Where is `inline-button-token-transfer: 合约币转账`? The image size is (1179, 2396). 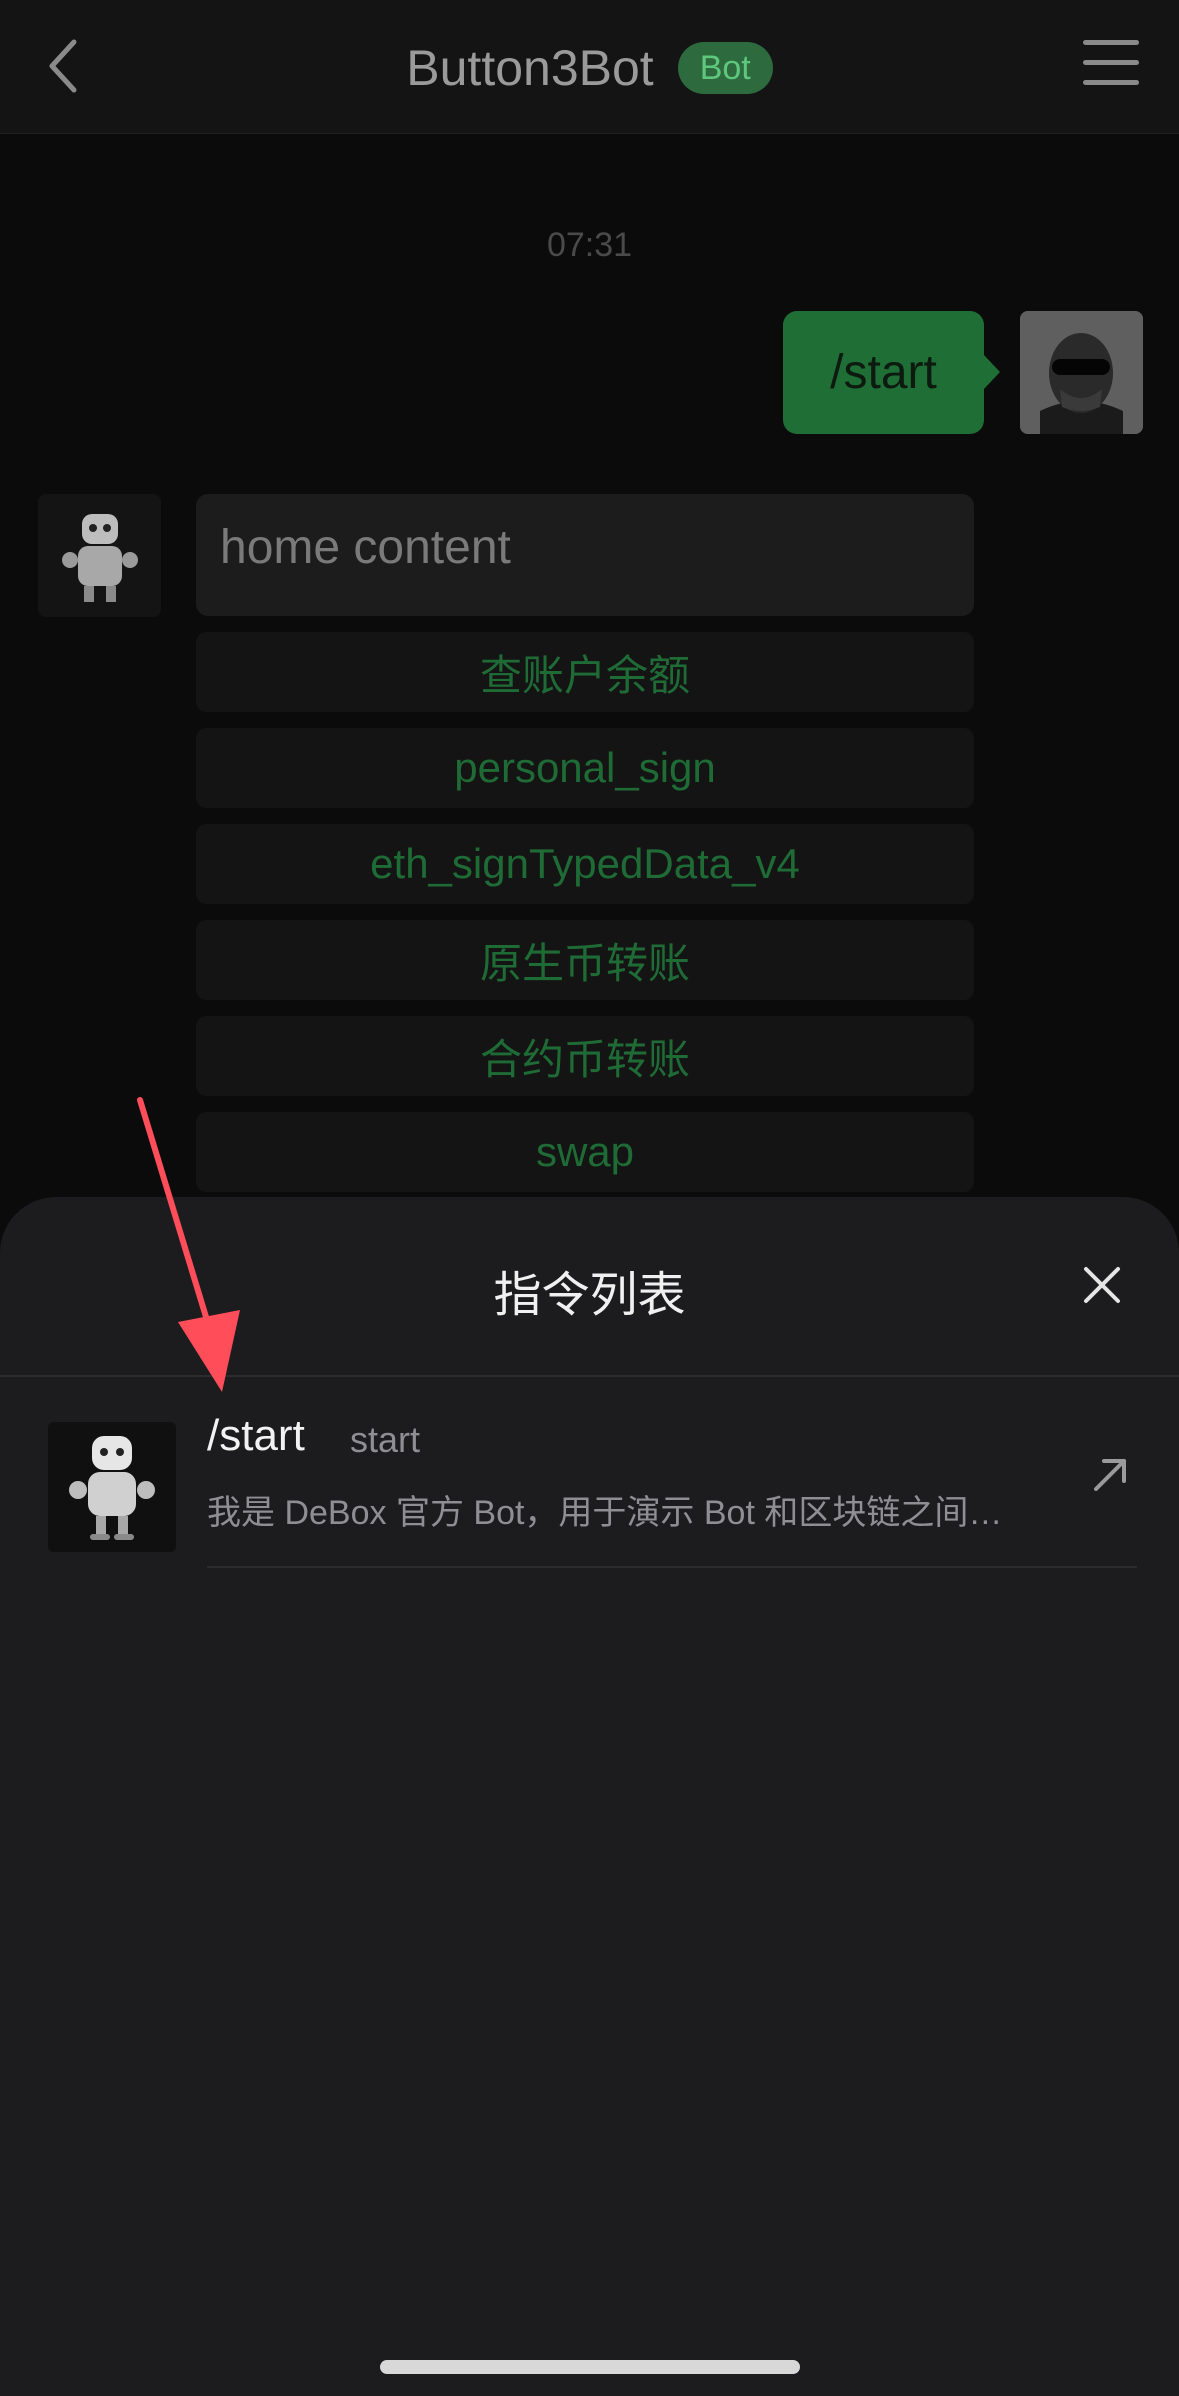
inline-button-token-transfer: 合约币转账 is located at coordinates (585, 1056).